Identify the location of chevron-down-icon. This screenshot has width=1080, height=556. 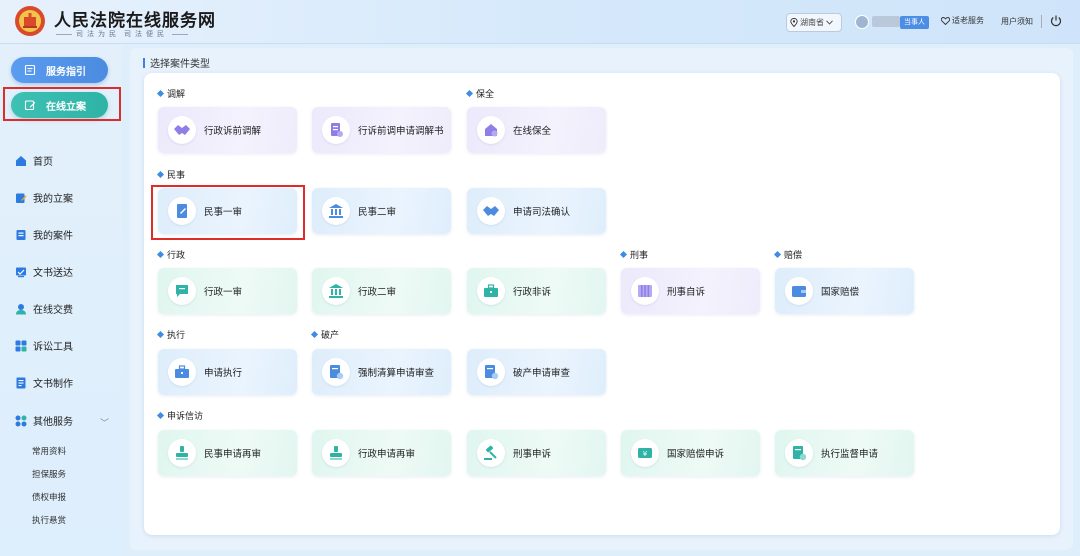
(829, 22).